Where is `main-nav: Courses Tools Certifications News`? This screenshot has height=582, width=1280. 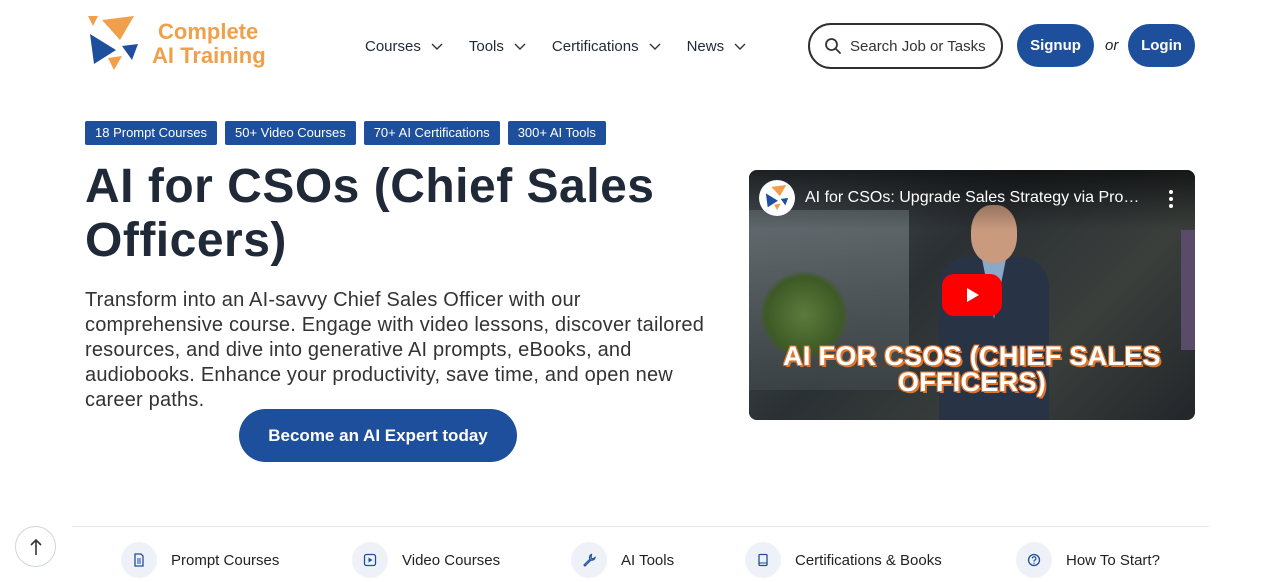 main-nav: Courses Tools Certifications News is located at coordinates (568, 46).